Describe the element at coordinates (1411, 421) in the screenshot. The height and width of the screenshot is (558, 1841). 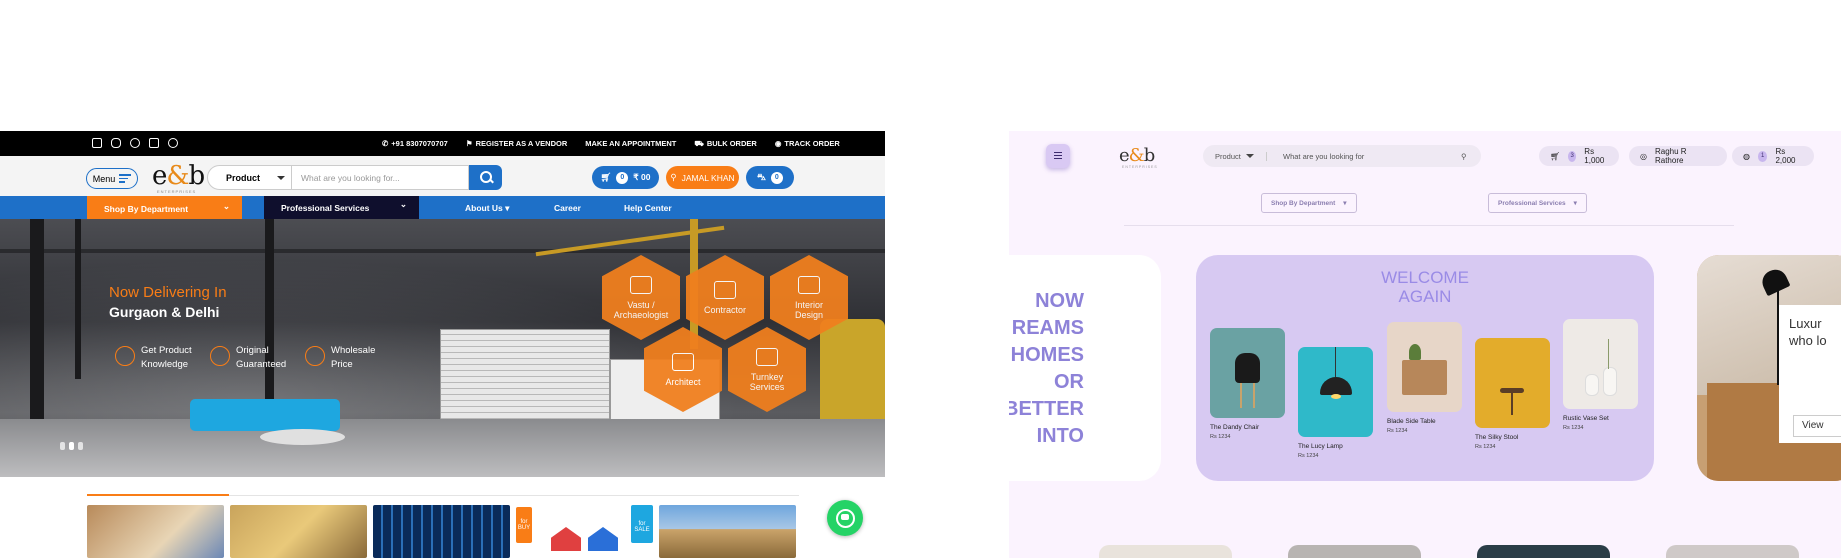
I see `product-name: Blade Side Table` at that location.